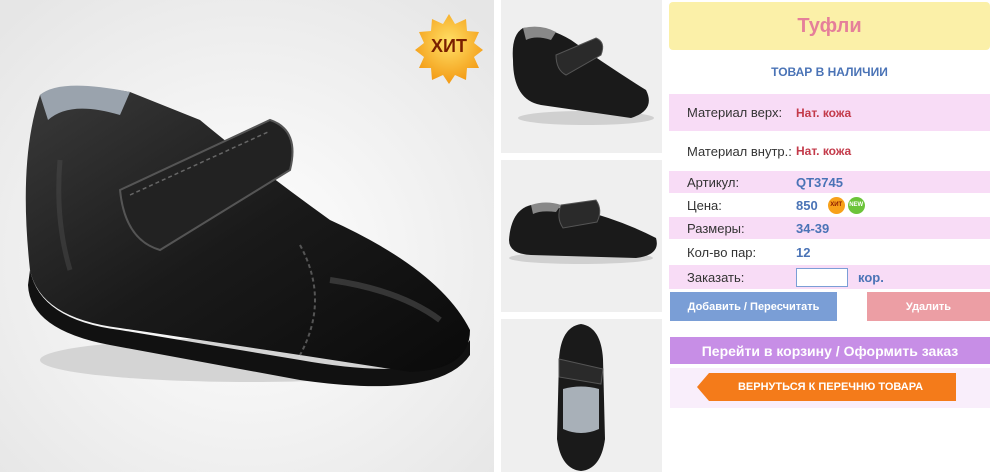 The image size is (994, 472). I want to click on sizes-value: 34-39, so click(813, 228).